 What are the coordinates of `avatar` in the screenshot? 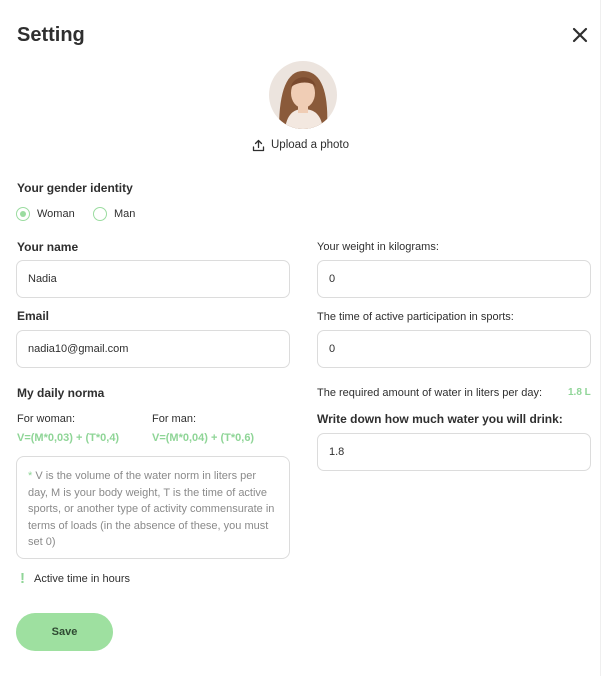 It's located at (303, 95).